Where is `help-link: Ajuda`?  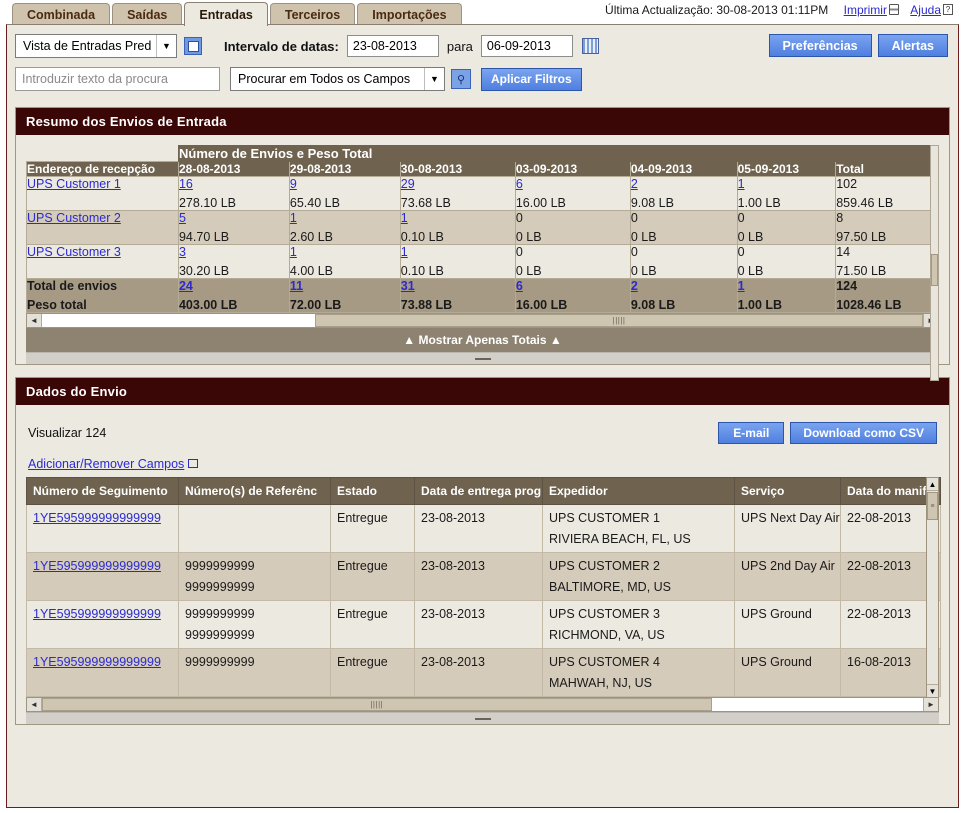
help-link: Ajuda is located at coordinates (925, 10).